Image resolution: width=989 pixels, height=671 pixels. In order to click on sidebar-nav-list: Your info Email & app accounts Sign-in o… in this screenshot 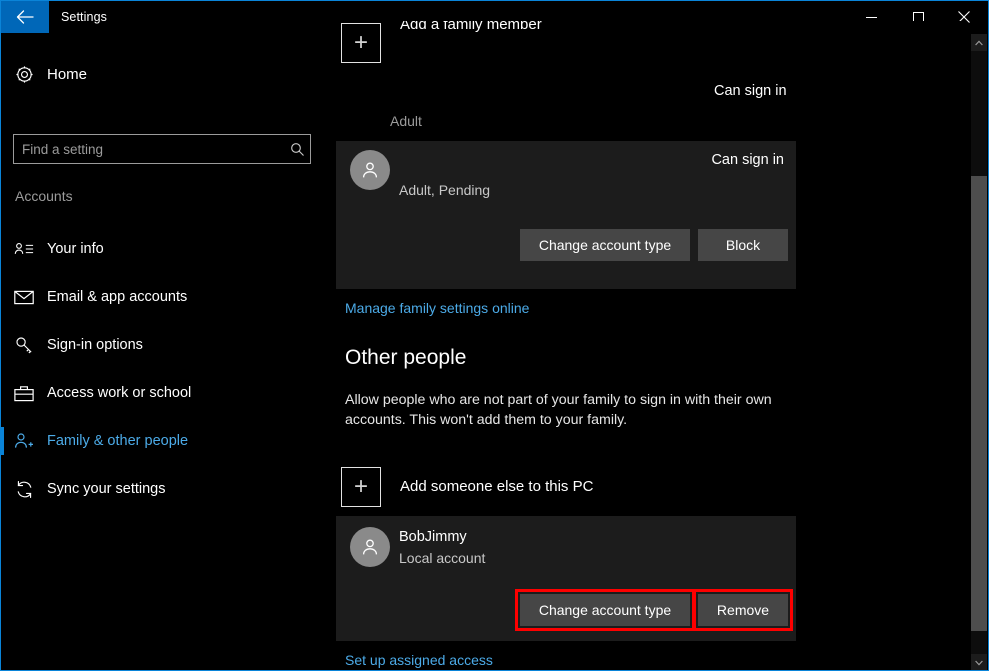, I will do `click(166, 369)`.